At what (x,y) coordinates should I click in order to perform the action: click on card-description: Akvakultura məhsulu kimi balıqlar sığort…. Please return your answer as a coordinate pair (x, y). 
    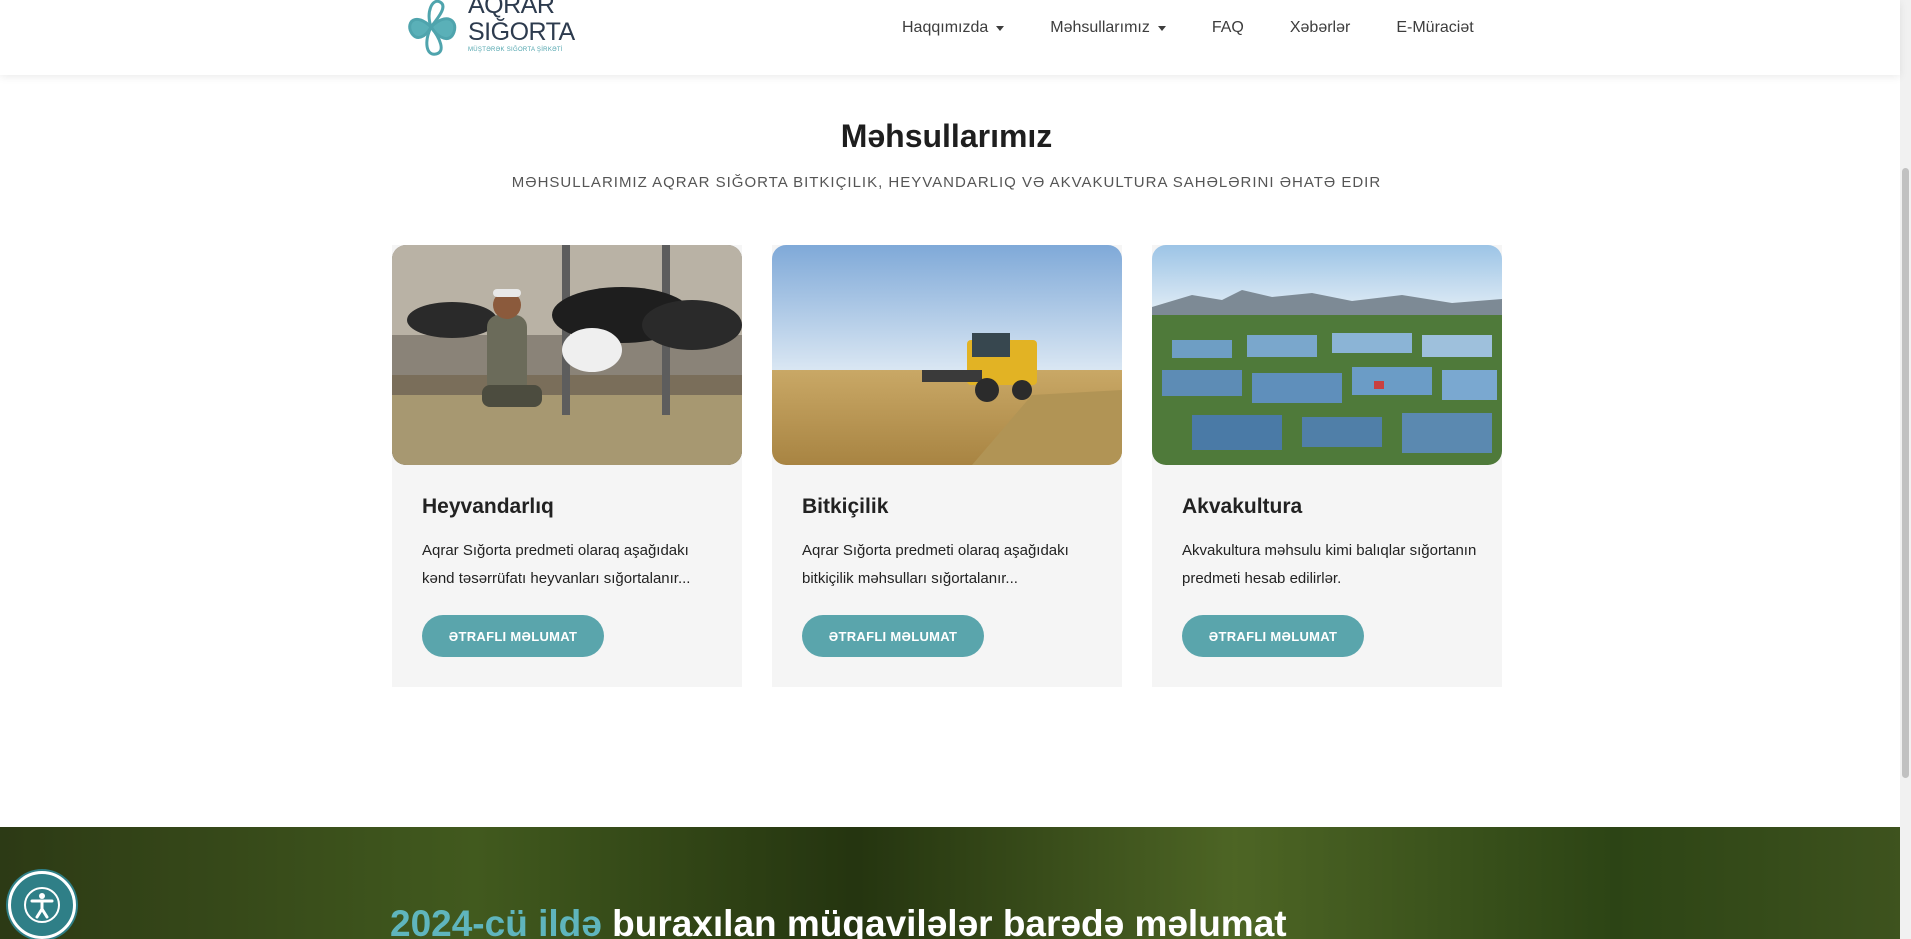
    Looking at the image, I should click on (1329, 564).